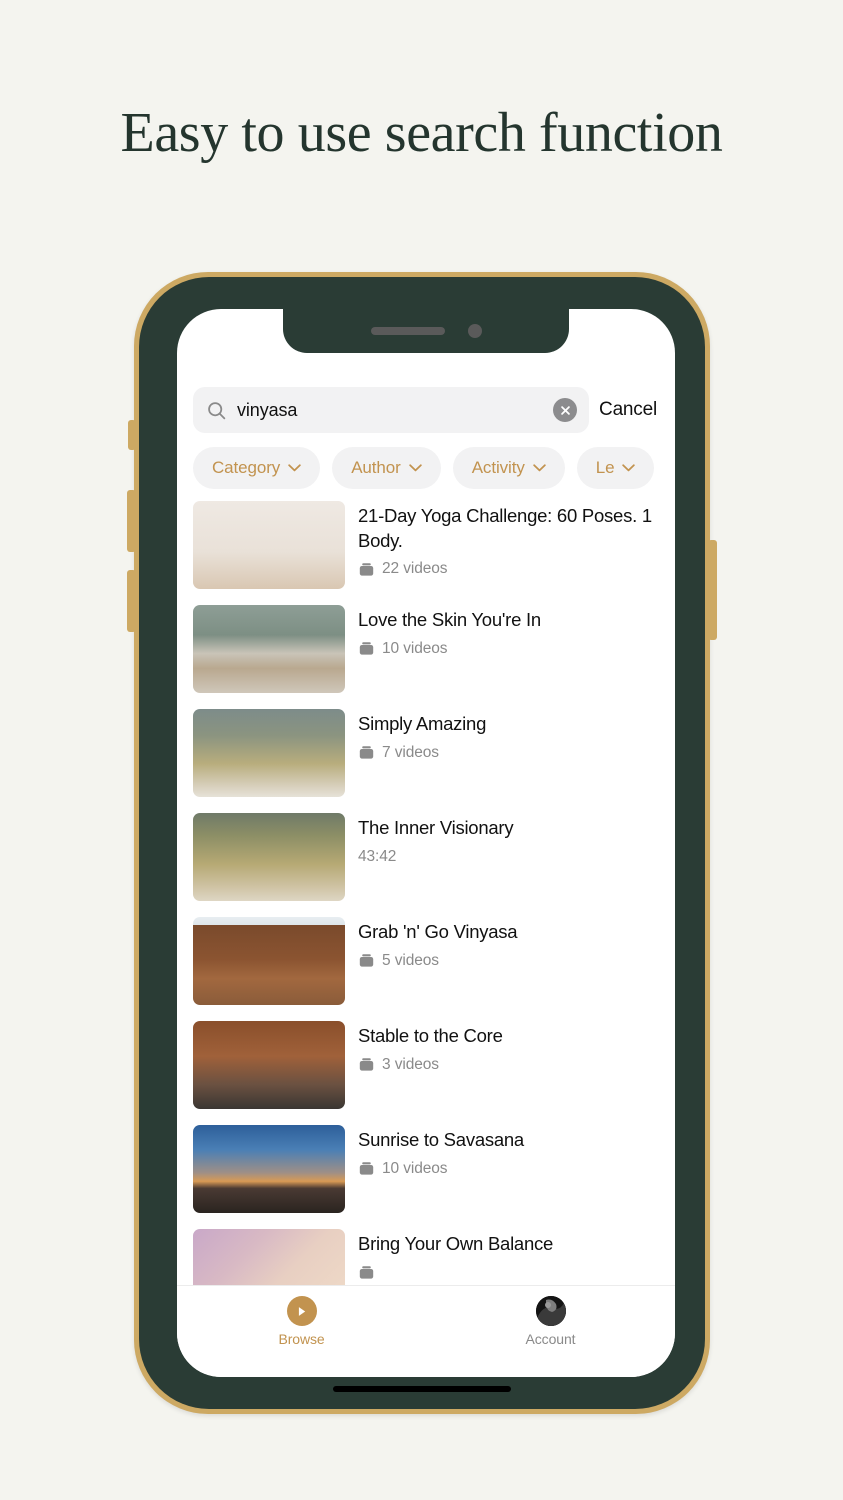 This screenshot has width=843, height=1500. Describe the element at coordinates (422, 723) in the screenshot. I see `result-title: Simply Amazing` at that location.